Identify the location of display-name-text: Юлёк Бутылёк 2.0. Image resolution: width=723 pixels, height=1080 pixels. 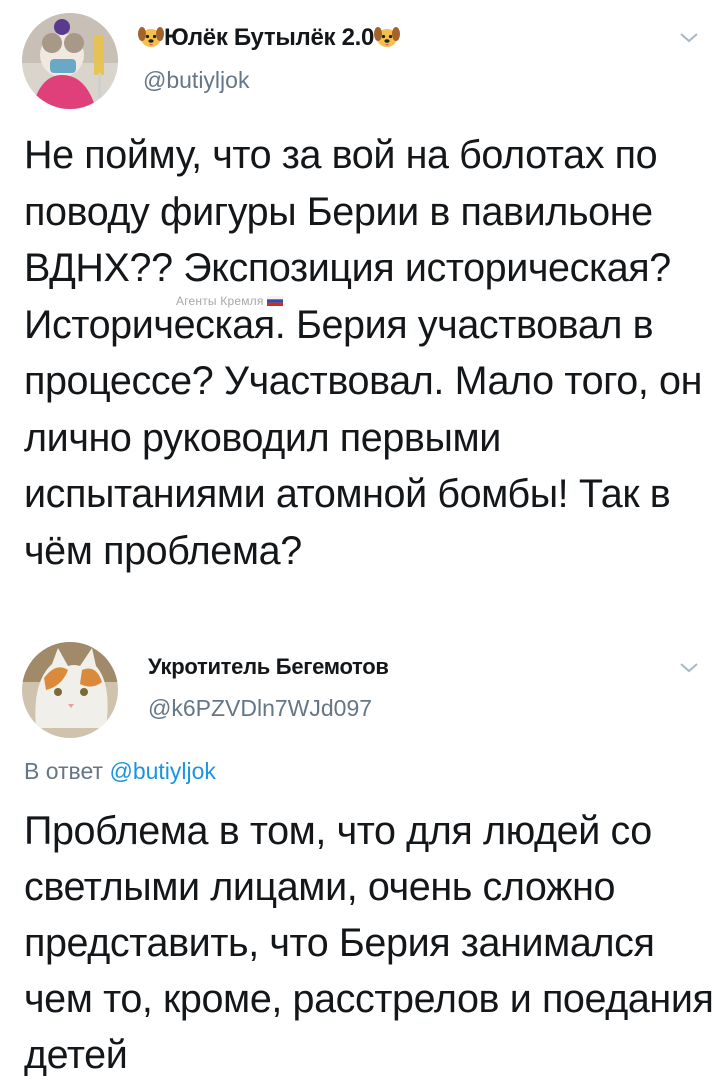
(269, 37).